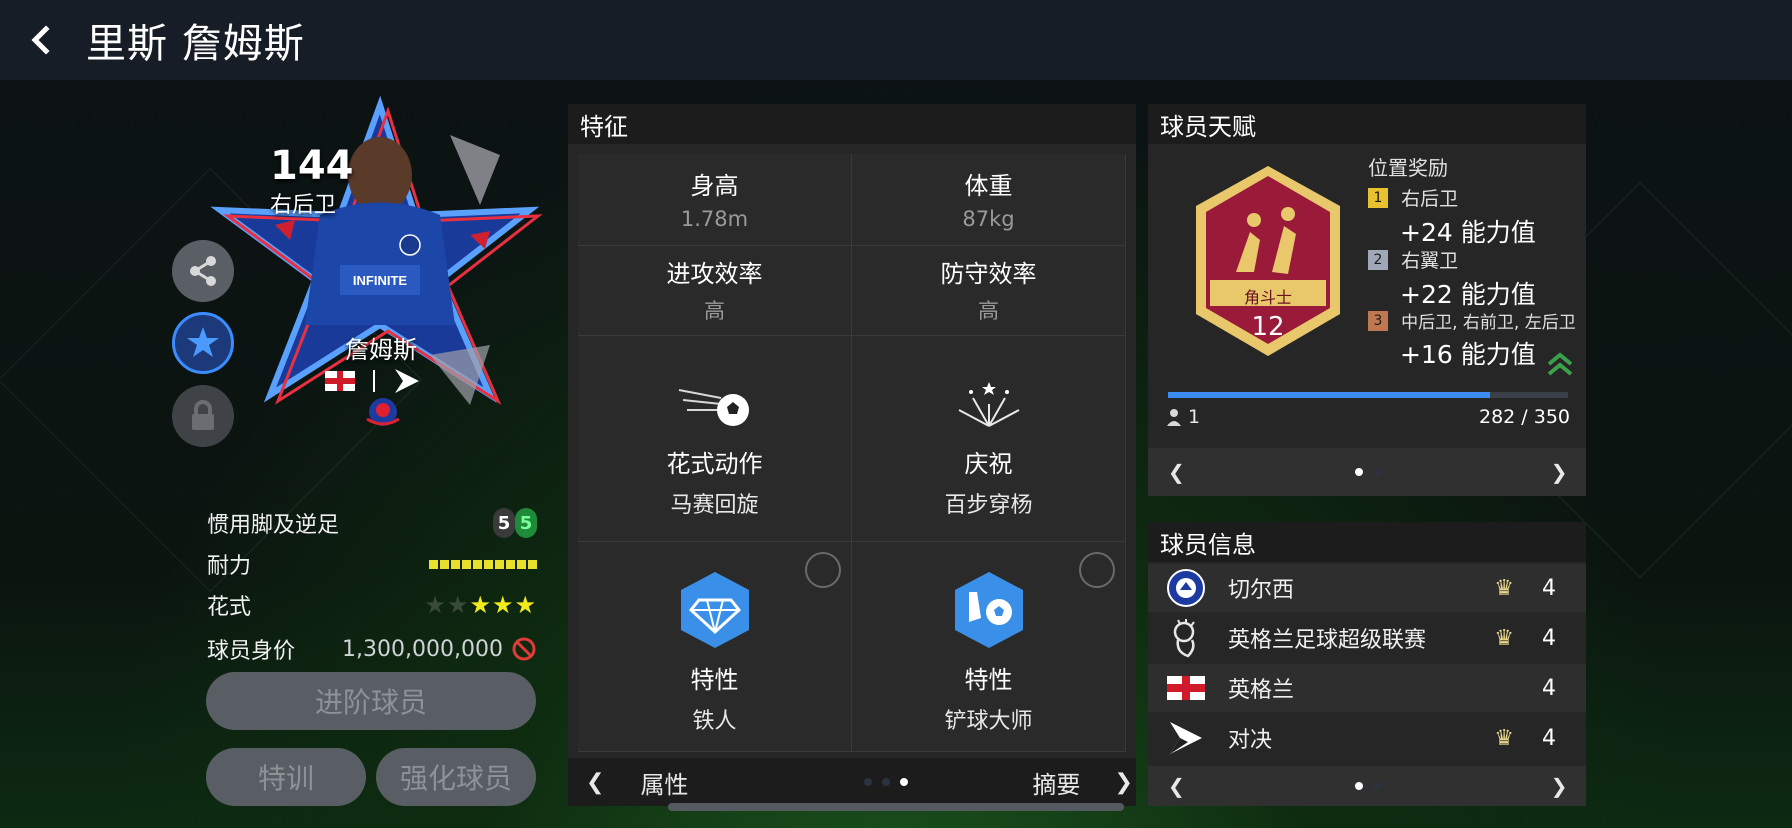 Image resolution: width=1792 pixels, height=828 pixels. Describe the element at coordinates (989, 647) in the screenshot. I see `trait2-cell: 特性 铲球大师` at that location.